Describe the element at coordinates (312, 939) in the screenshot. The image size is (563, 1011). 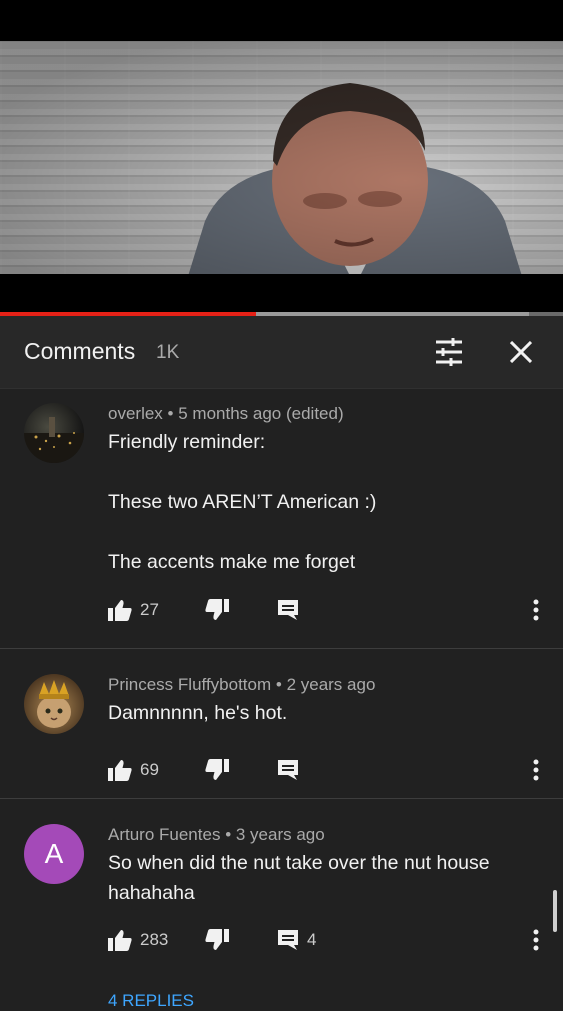
I see `reply-count: 4` at that location.